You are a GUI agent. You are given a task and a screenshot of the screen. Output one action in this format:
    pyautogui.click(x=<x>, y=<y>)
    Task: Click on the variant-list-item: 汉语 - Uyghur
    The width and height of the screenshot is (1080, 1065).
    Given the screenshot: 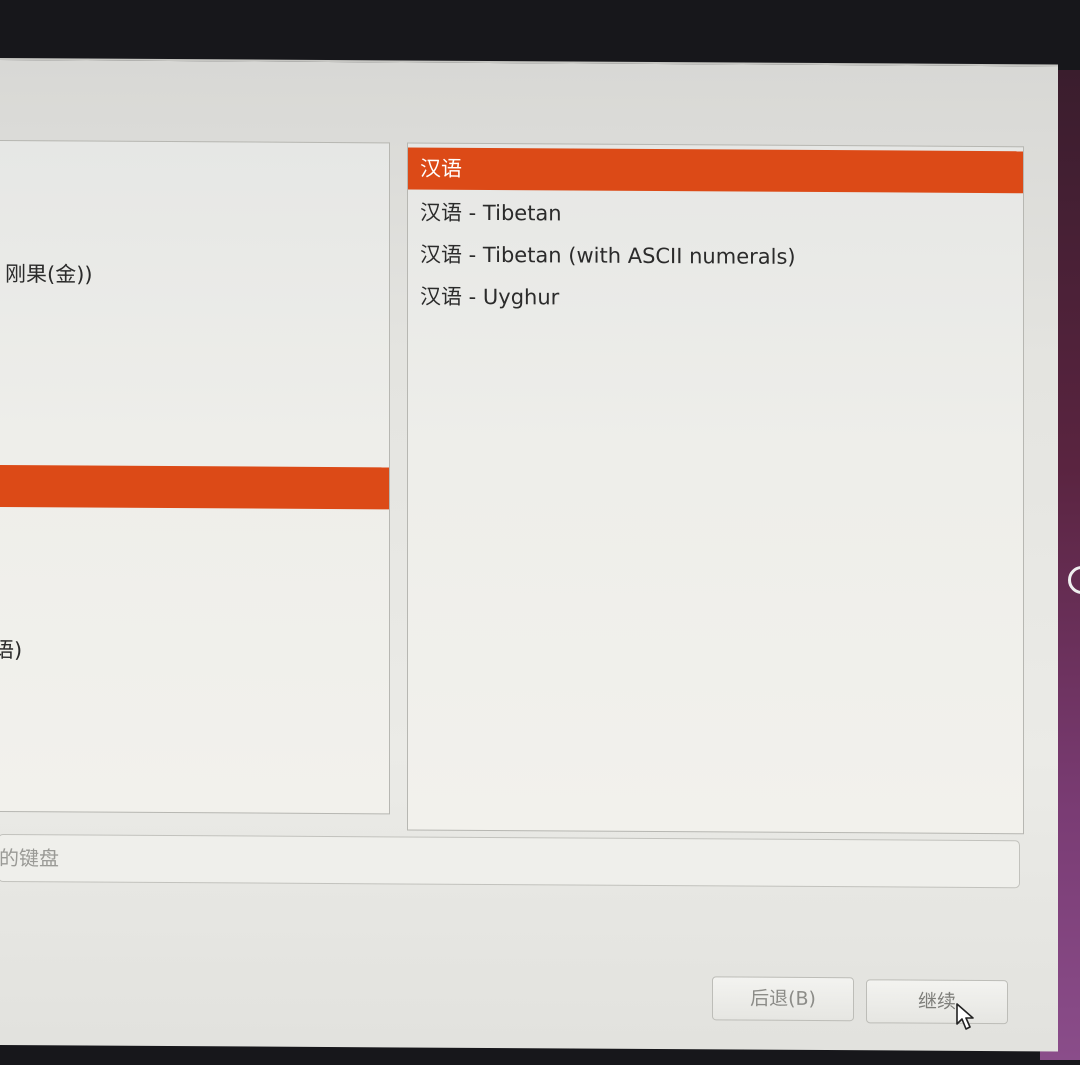 What is the action you would take?
    pyautogui.click(x=715, y=298)
    